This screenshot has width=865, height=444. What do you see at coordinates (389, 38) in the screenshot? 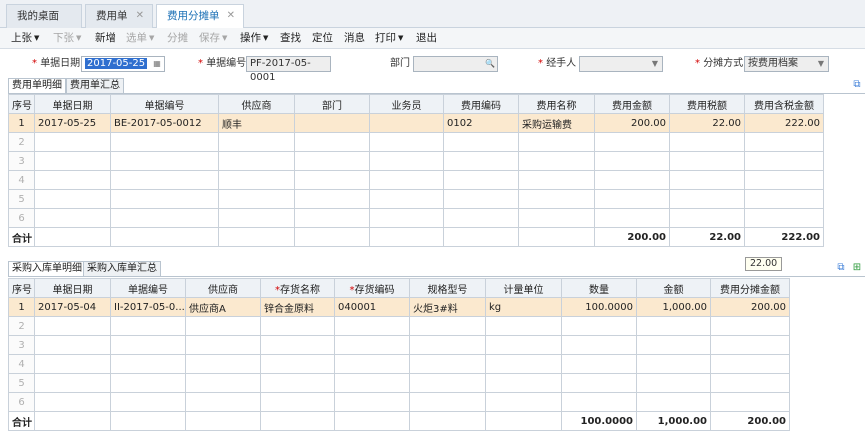
I see `print-button: 打印 ▼` at bounding box center [389, 38].